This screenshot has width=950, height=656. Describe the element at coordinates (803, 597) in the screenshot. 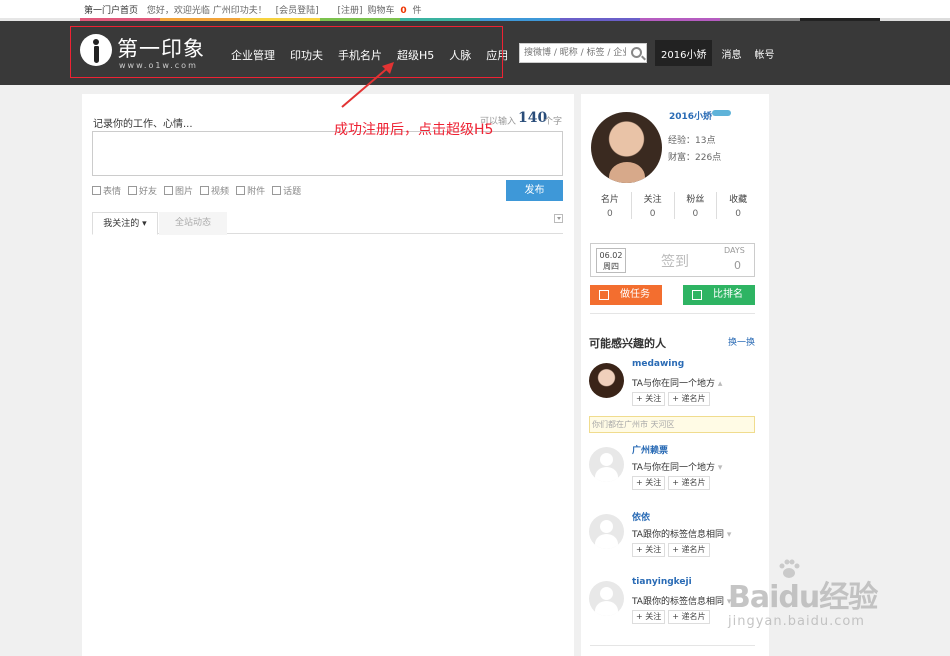

I see `watermark-main: Baidu经验` at that location.